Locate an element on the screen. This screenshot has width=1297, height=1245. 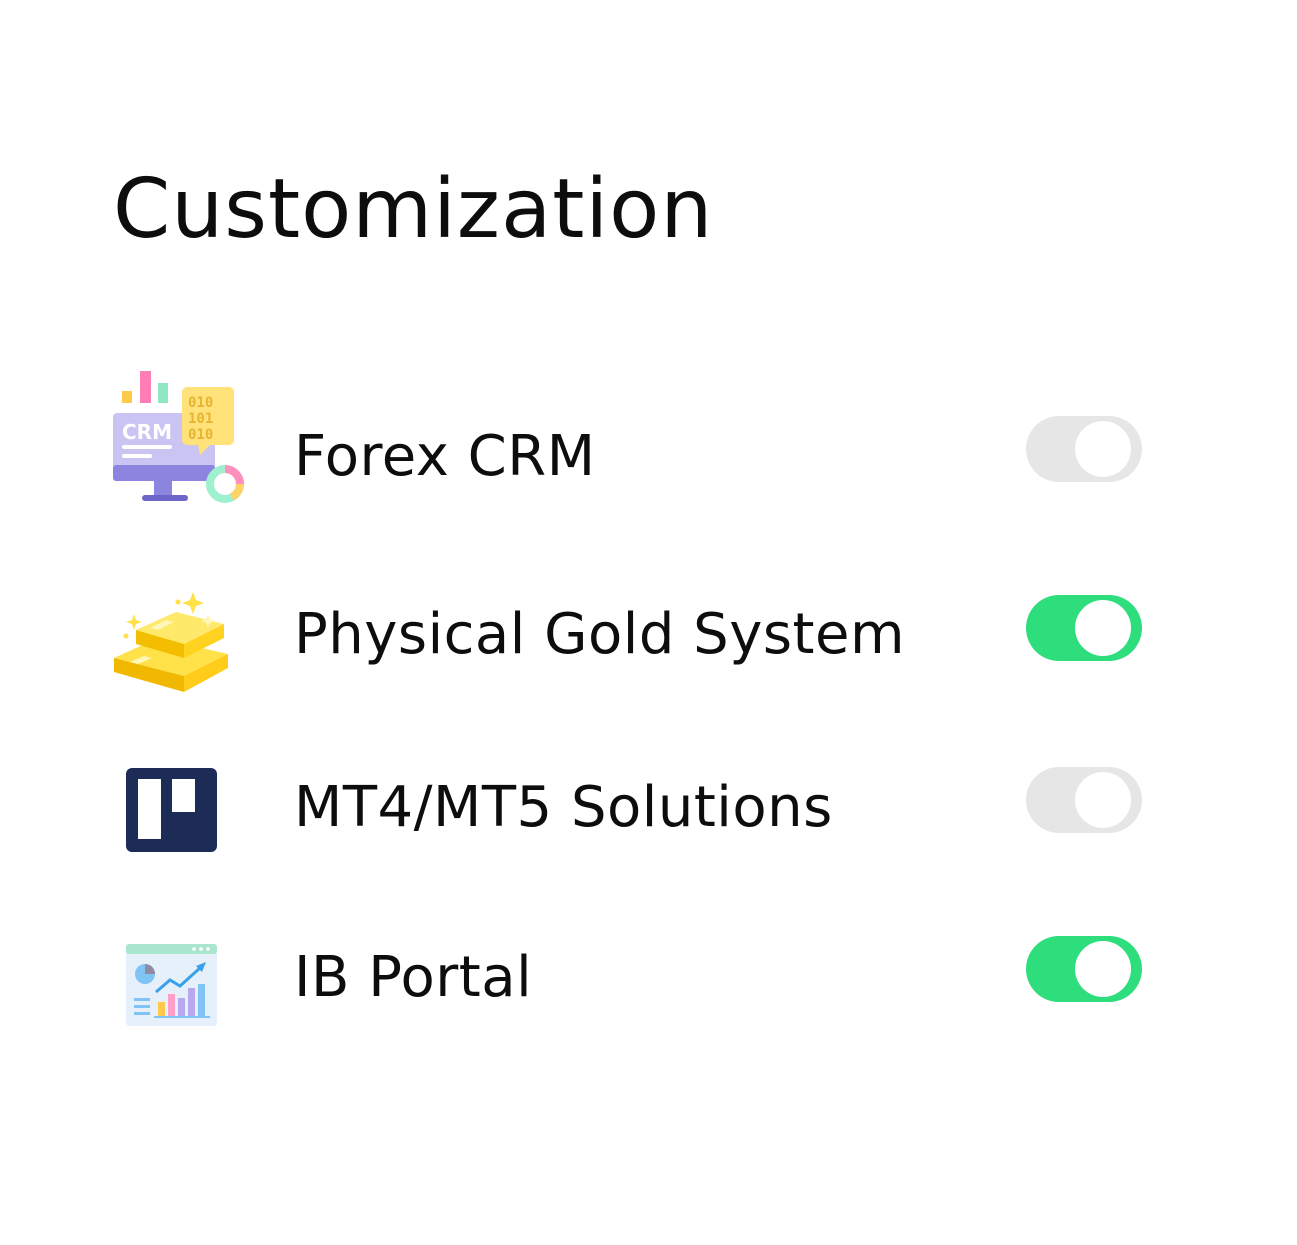
crm-monitor-icon: CRM 010 101 010 is located at coordinates (180, 435).